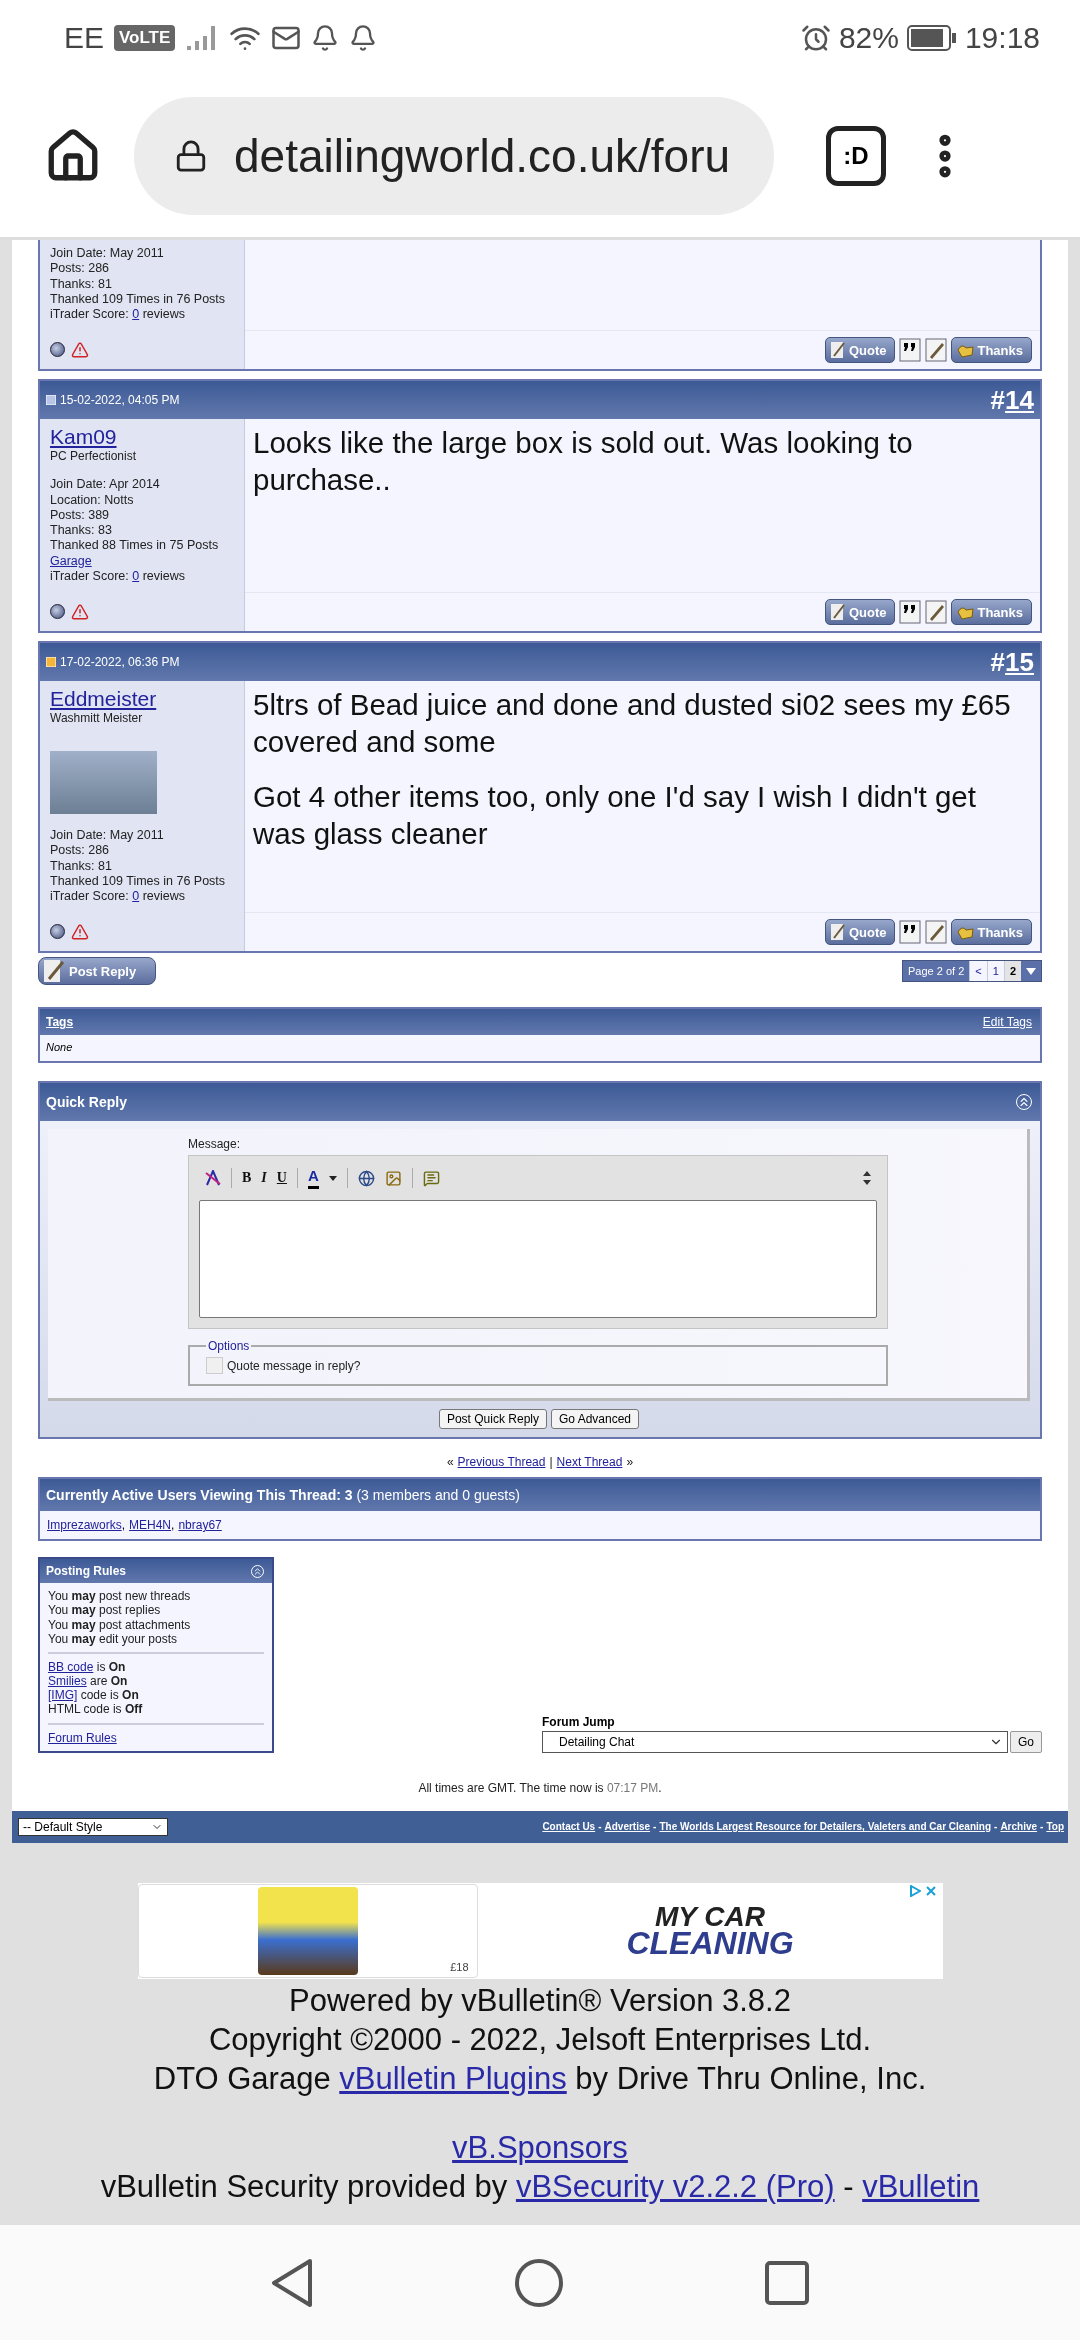 Image resolution: width=1080 pixels, height=2340 pixels. What do you see at coordinates (459, 1966) in the screenshot?
I see `price-text: £18` at bounding box center [459, 1966].